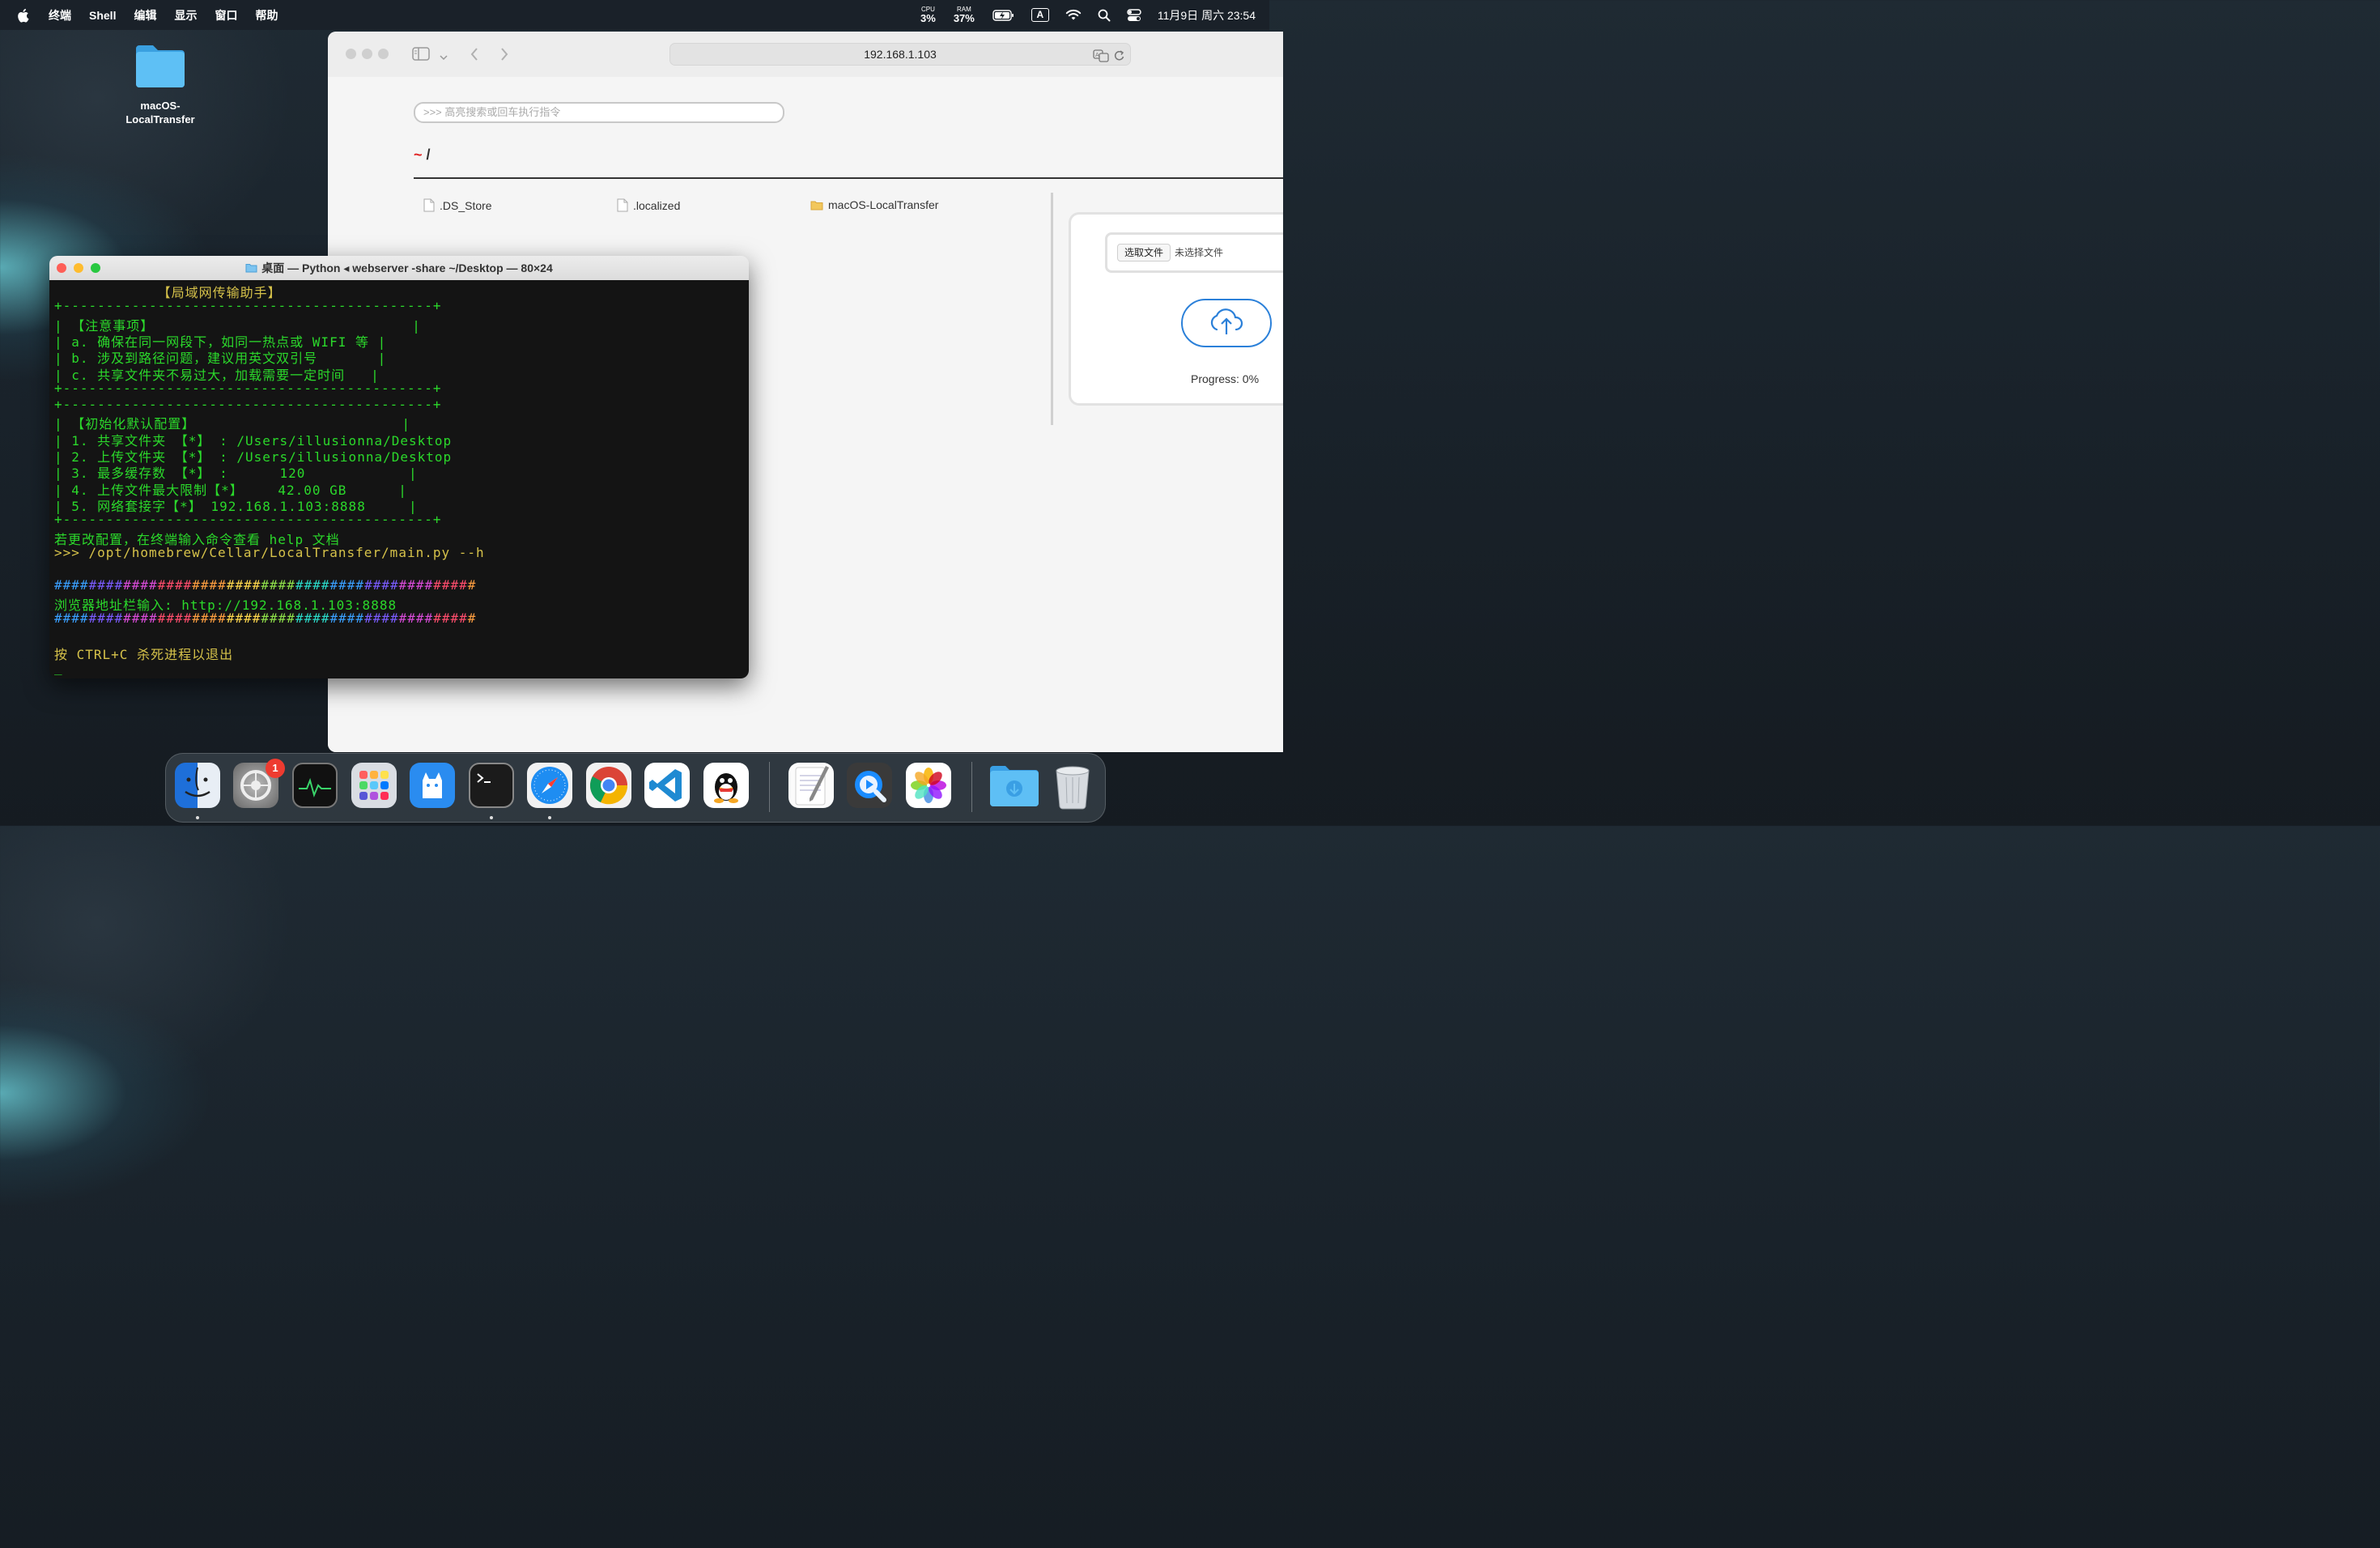 This screenshot has width=2380, height=1548. What do you see at coordinates (491, 786) in the screenshot?
I see `dock-terminal-icon` at bounding box center [491, 786].